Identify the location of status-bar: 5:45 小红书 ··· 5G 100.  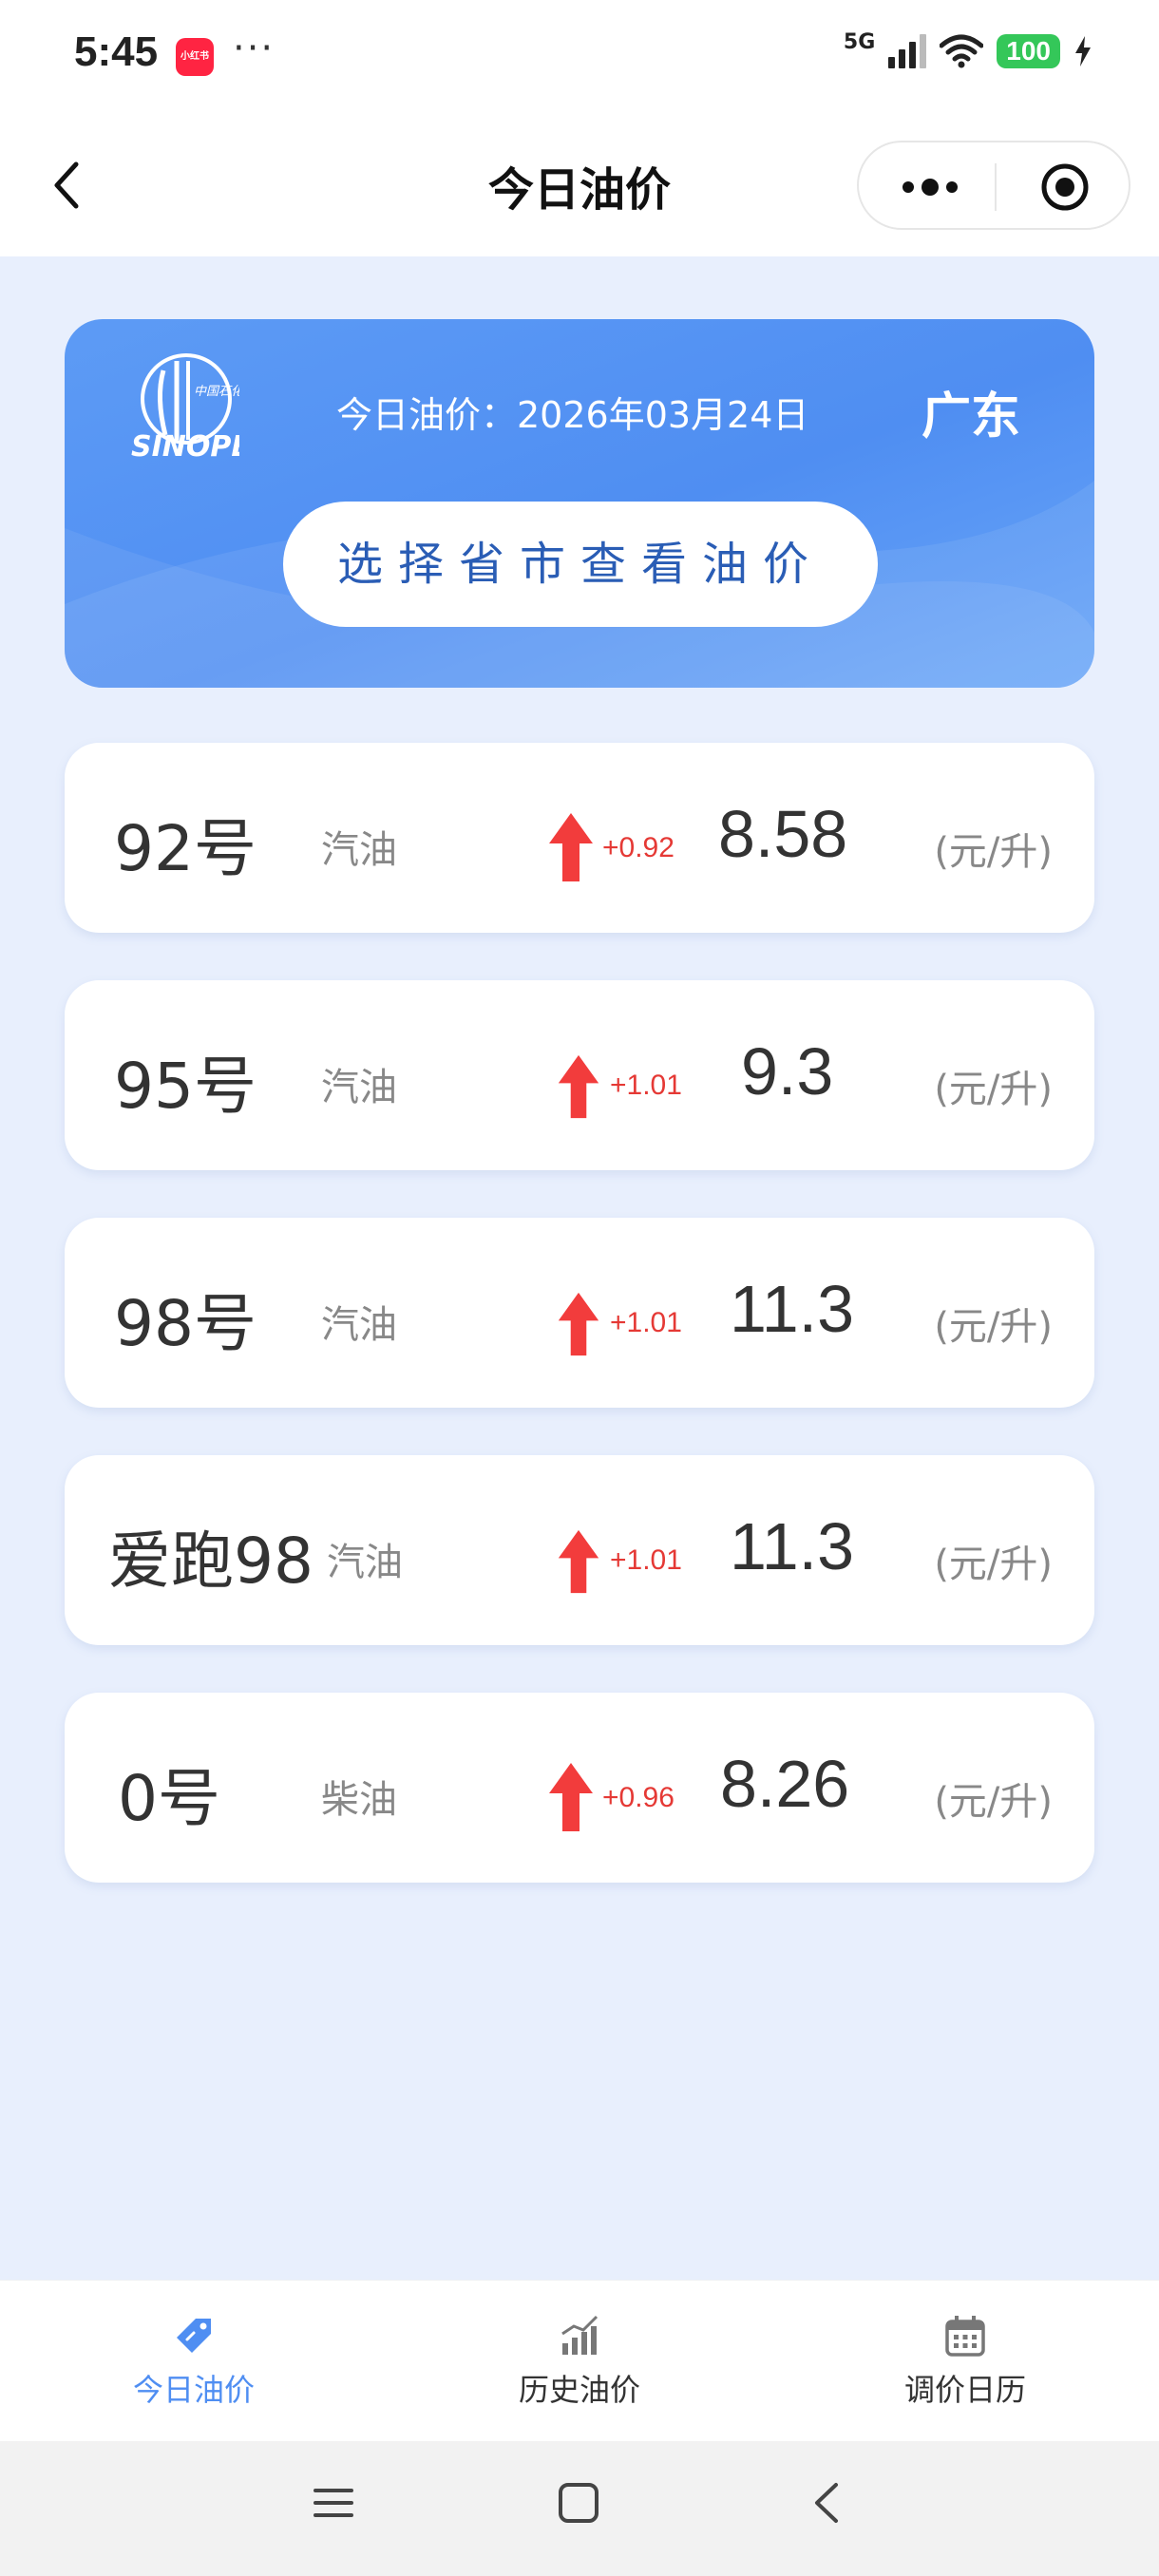
(579, 57).